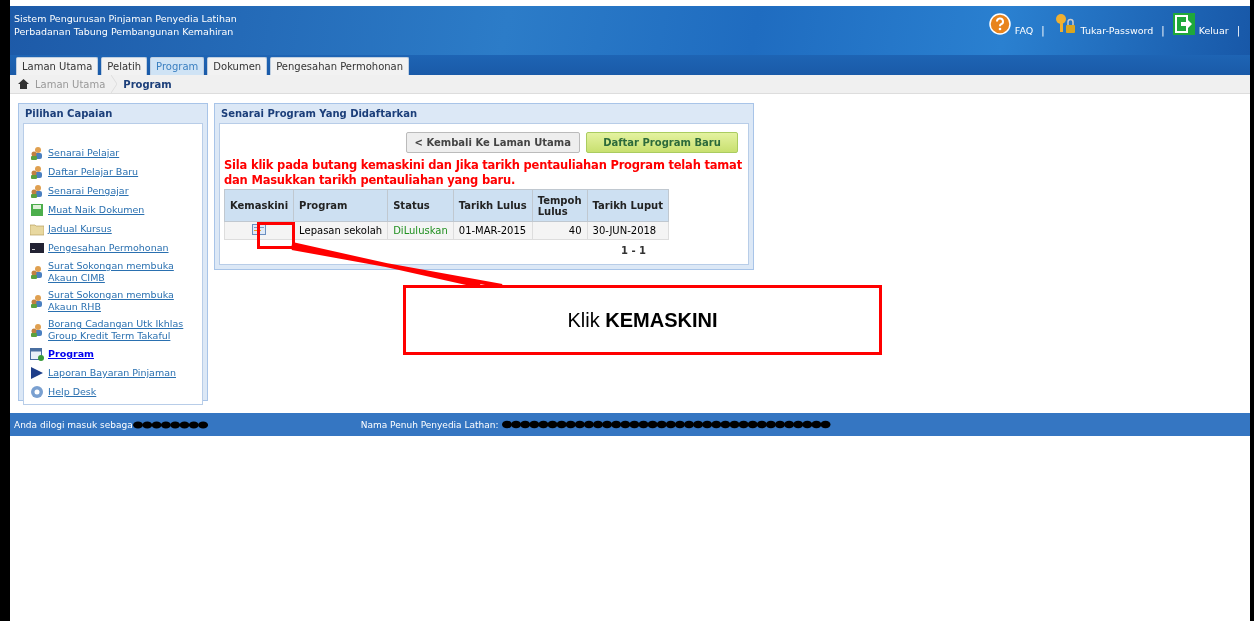 The height and width of the screenshot is (621, 1254). Describe the element at coordinates (37, 210) in the screenshot. I see `save-icon` at that location.